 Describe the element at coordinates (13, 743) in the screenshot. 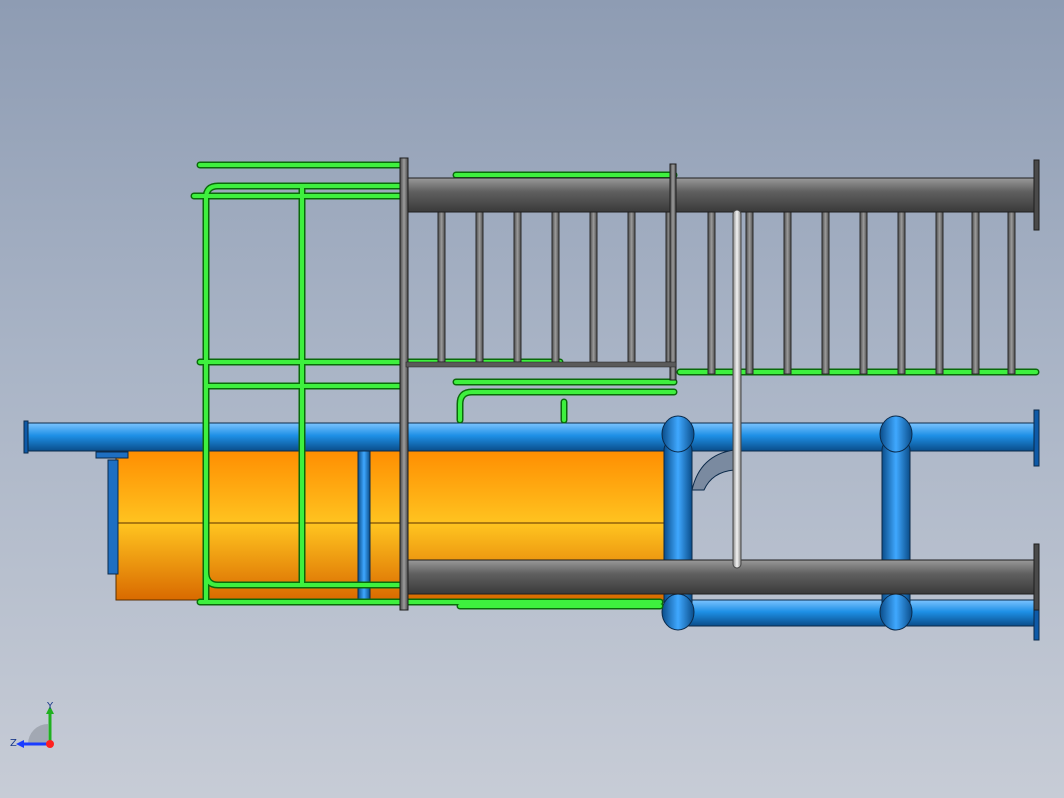

I see `triad-z-label: Z` at that location.